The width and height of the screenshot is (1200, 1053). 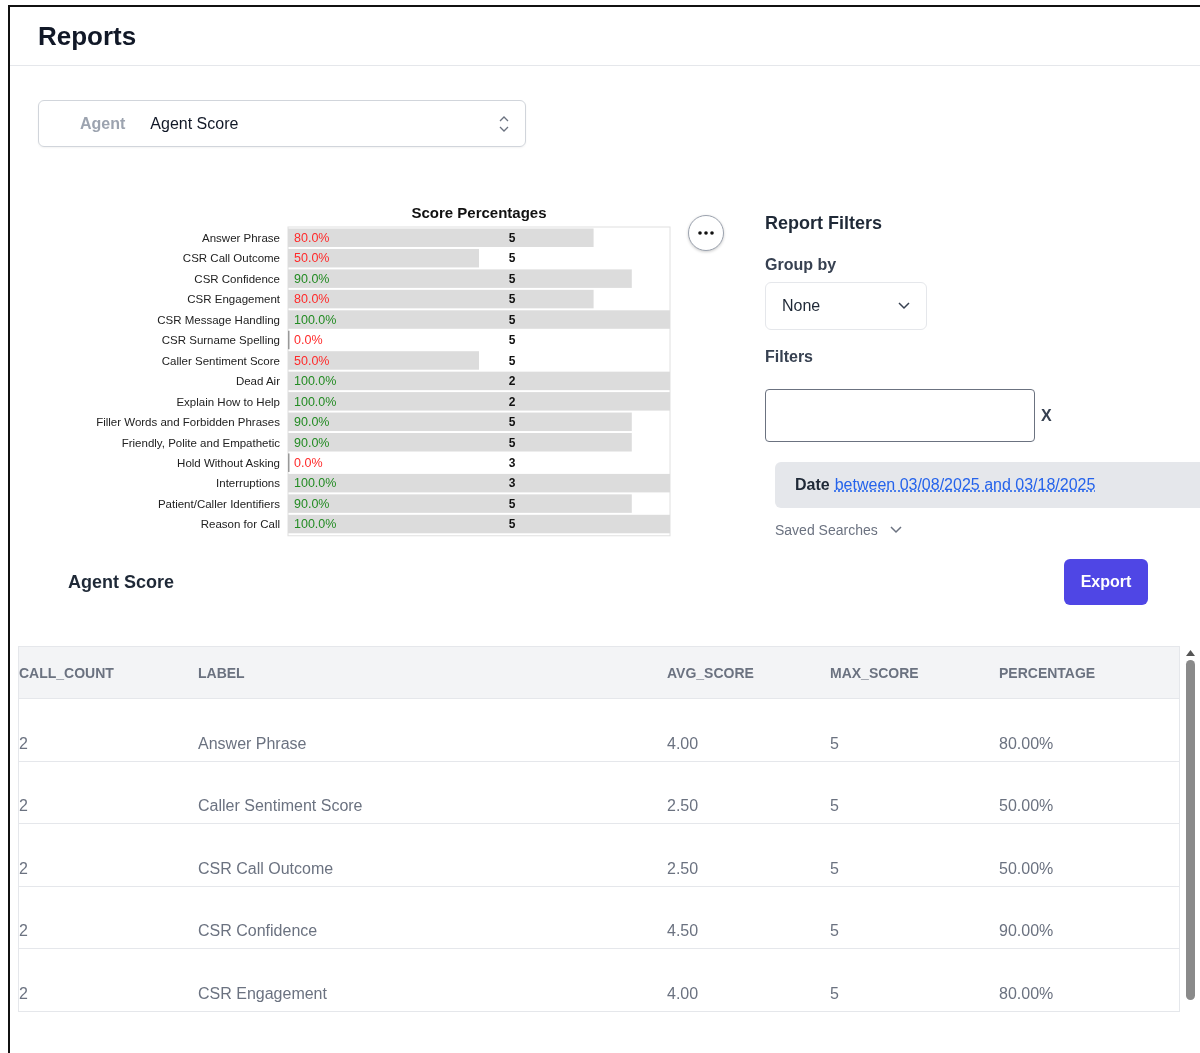 What do you see at coordinates (240, 524) in the screenshot?
I see `category-label: Reason for Call` at bounding box center [240, 524].